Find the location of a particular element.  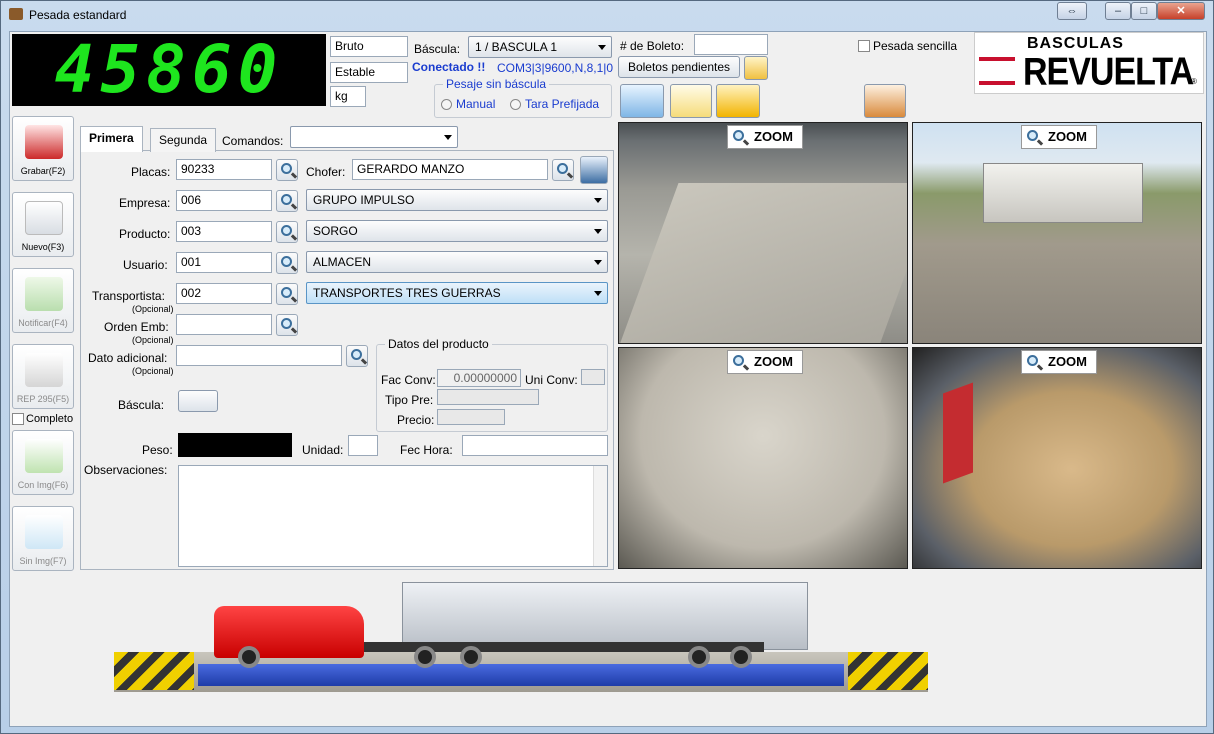

app-icon is located at coordinates (16, 14).